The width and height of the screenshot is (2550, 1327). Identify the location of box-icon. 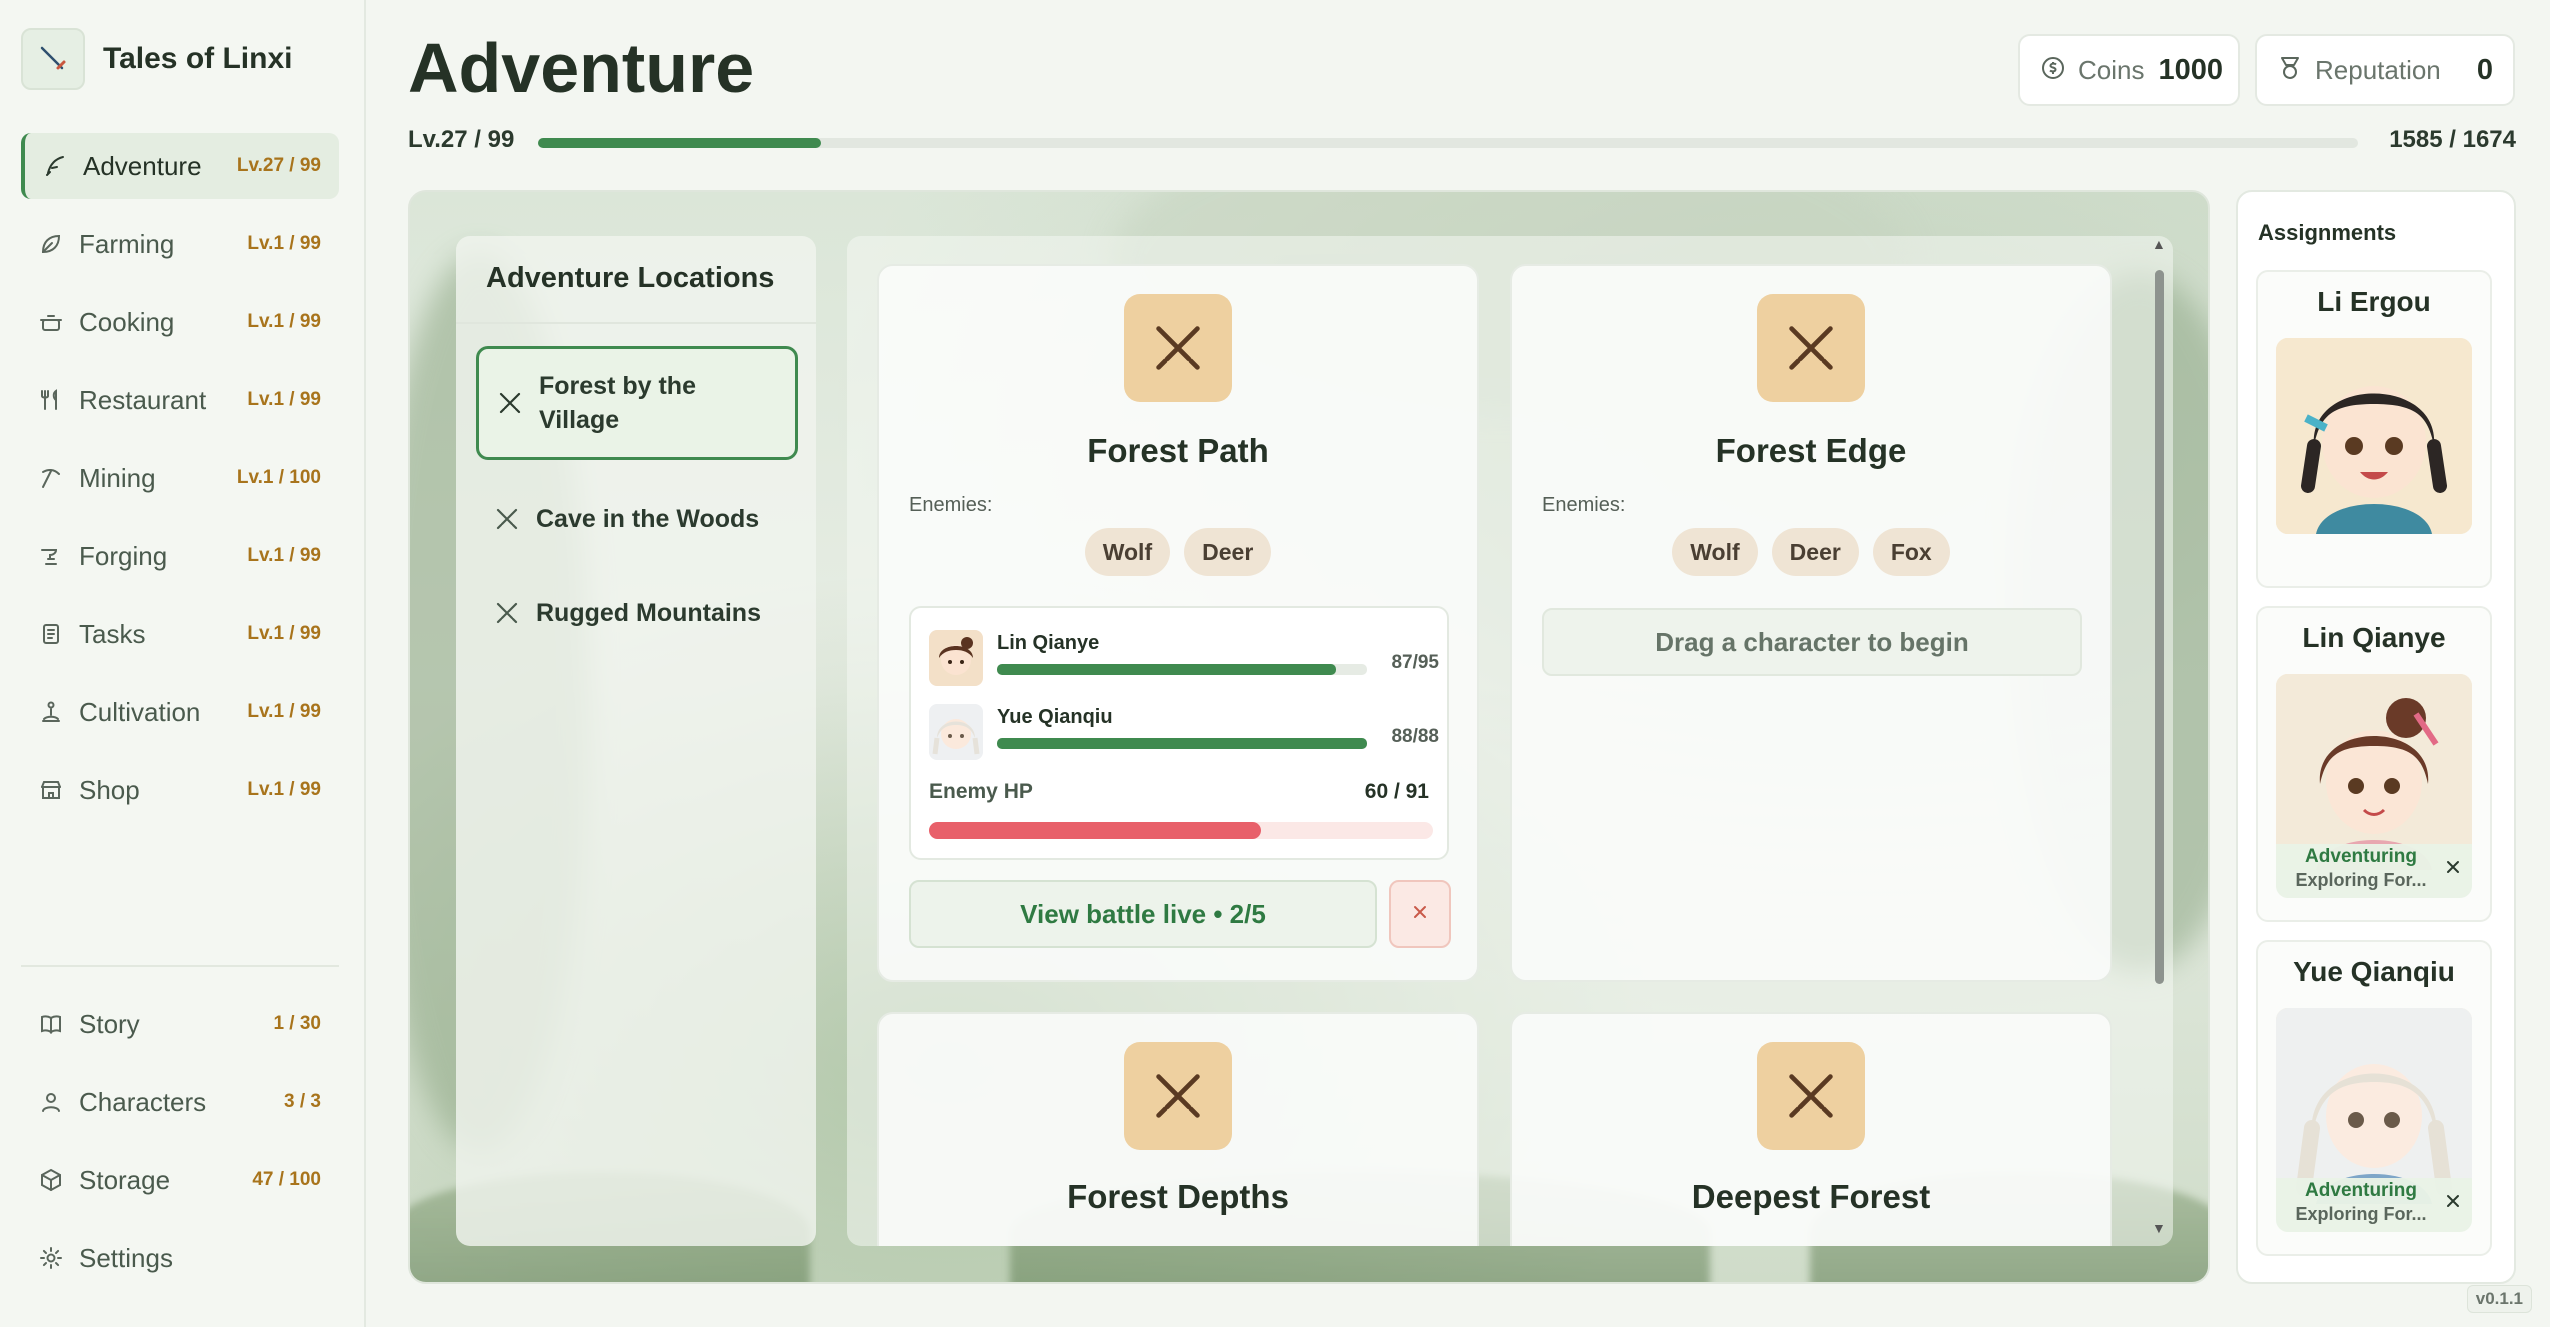
(51, 1180).